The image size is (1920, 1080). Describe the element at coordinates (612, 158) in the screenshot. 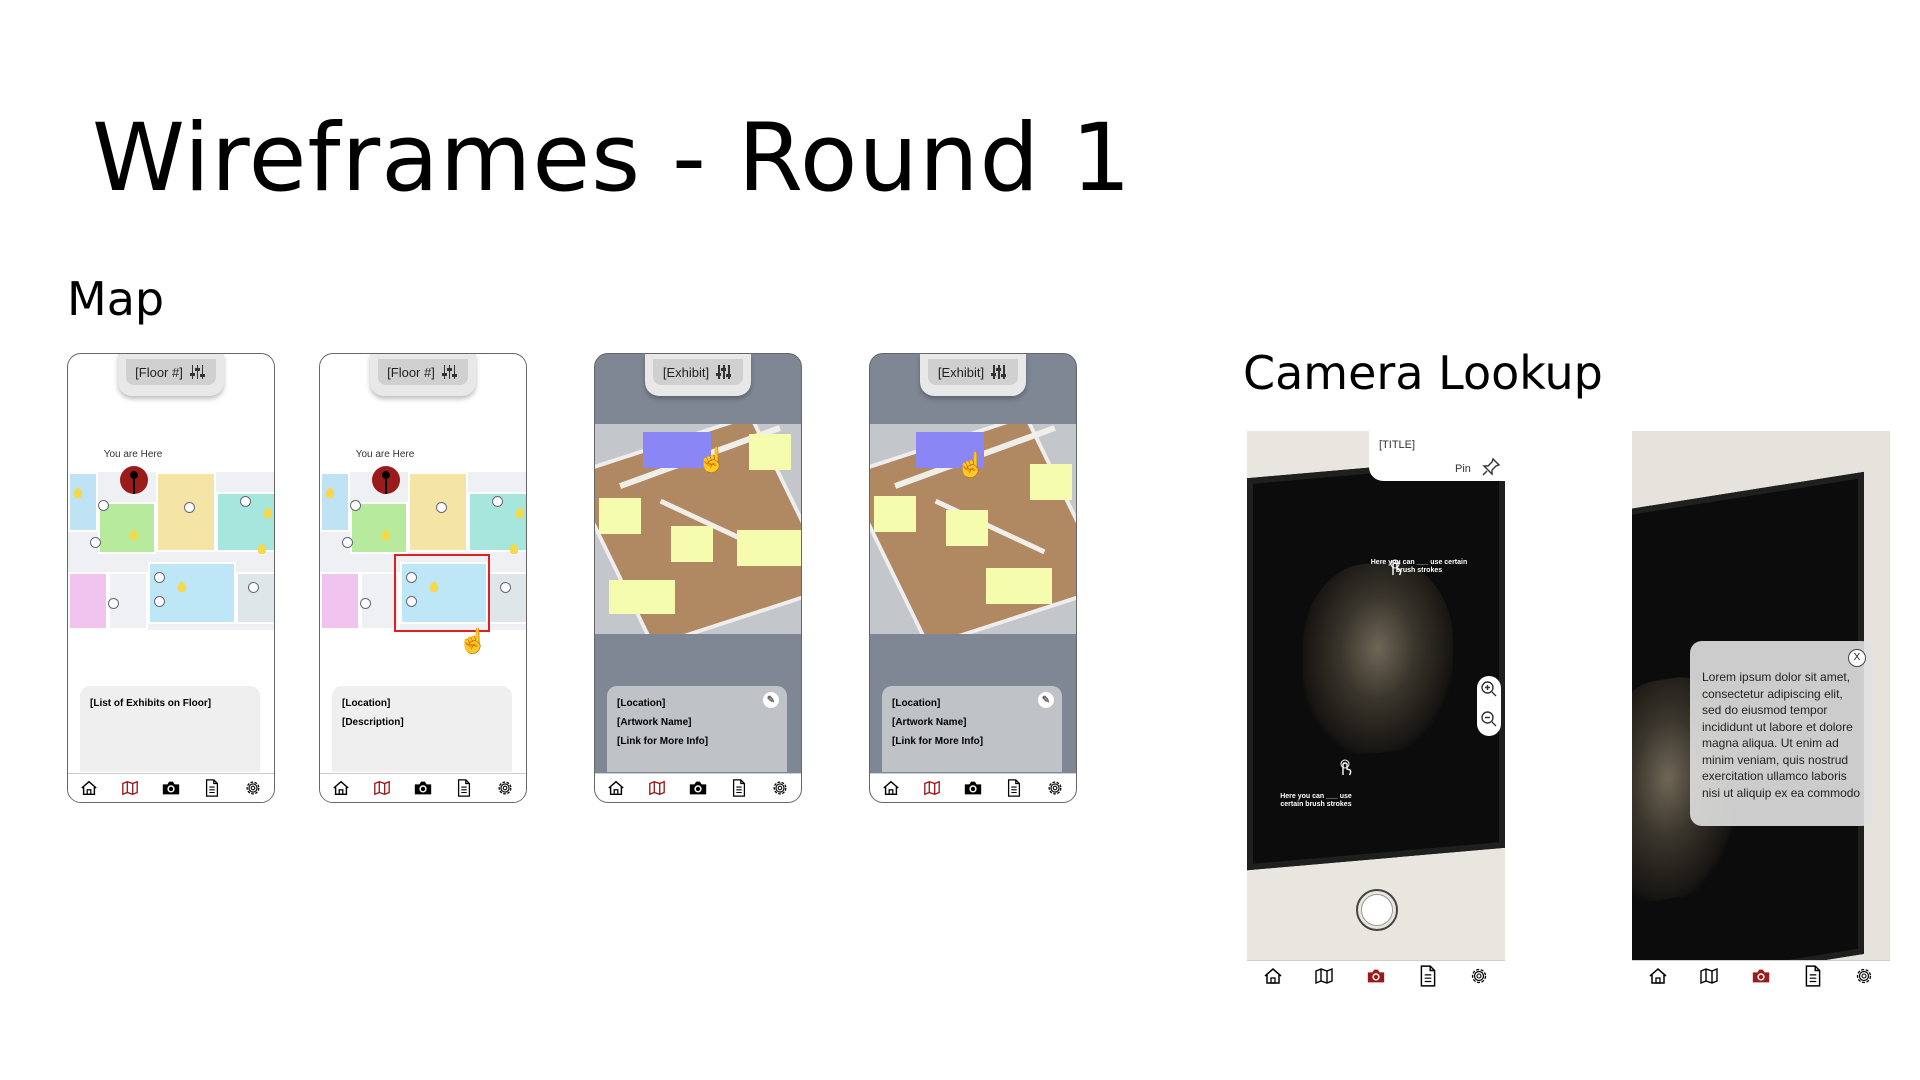

I see `slide-title: Wireframes - Round 1` at that location.